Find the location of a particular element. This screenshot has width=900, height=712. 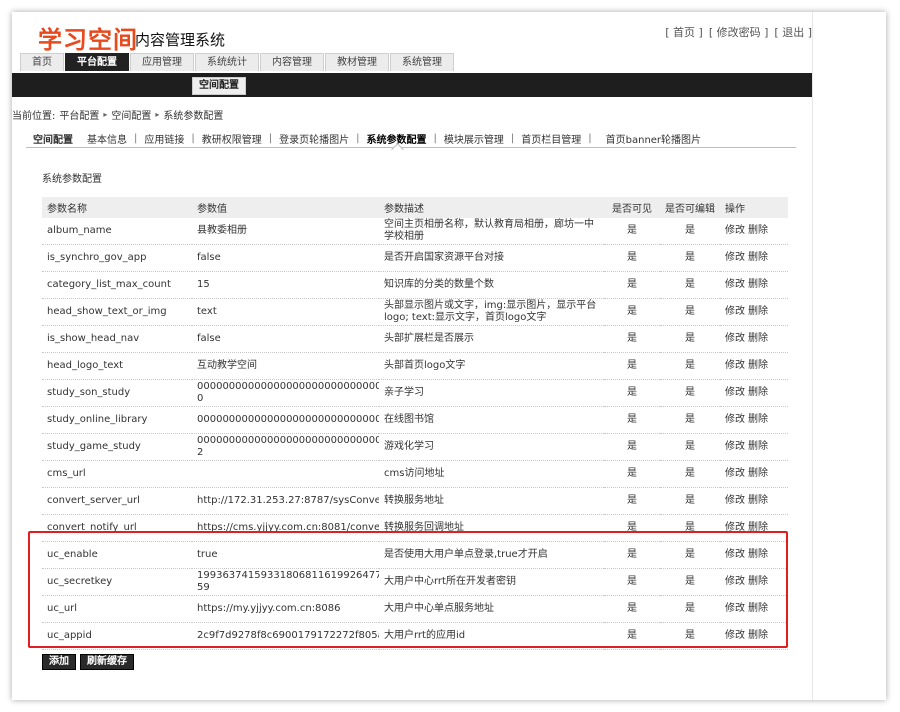

config-nav-login-carousel: 登录页轮播图片 is located at coordinates (314, 138).